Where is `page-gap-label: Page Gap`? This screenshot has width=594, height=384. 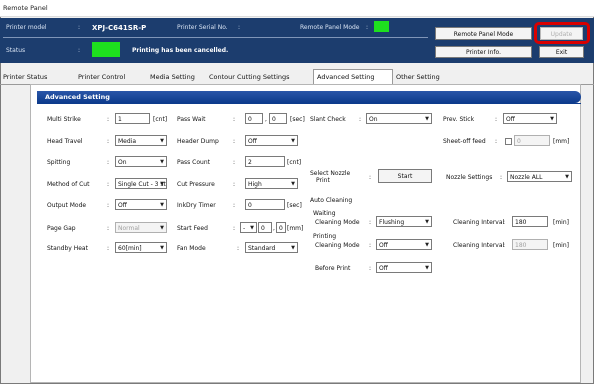 page-gap-label: Page Gap is located at coordinates (61, 228).